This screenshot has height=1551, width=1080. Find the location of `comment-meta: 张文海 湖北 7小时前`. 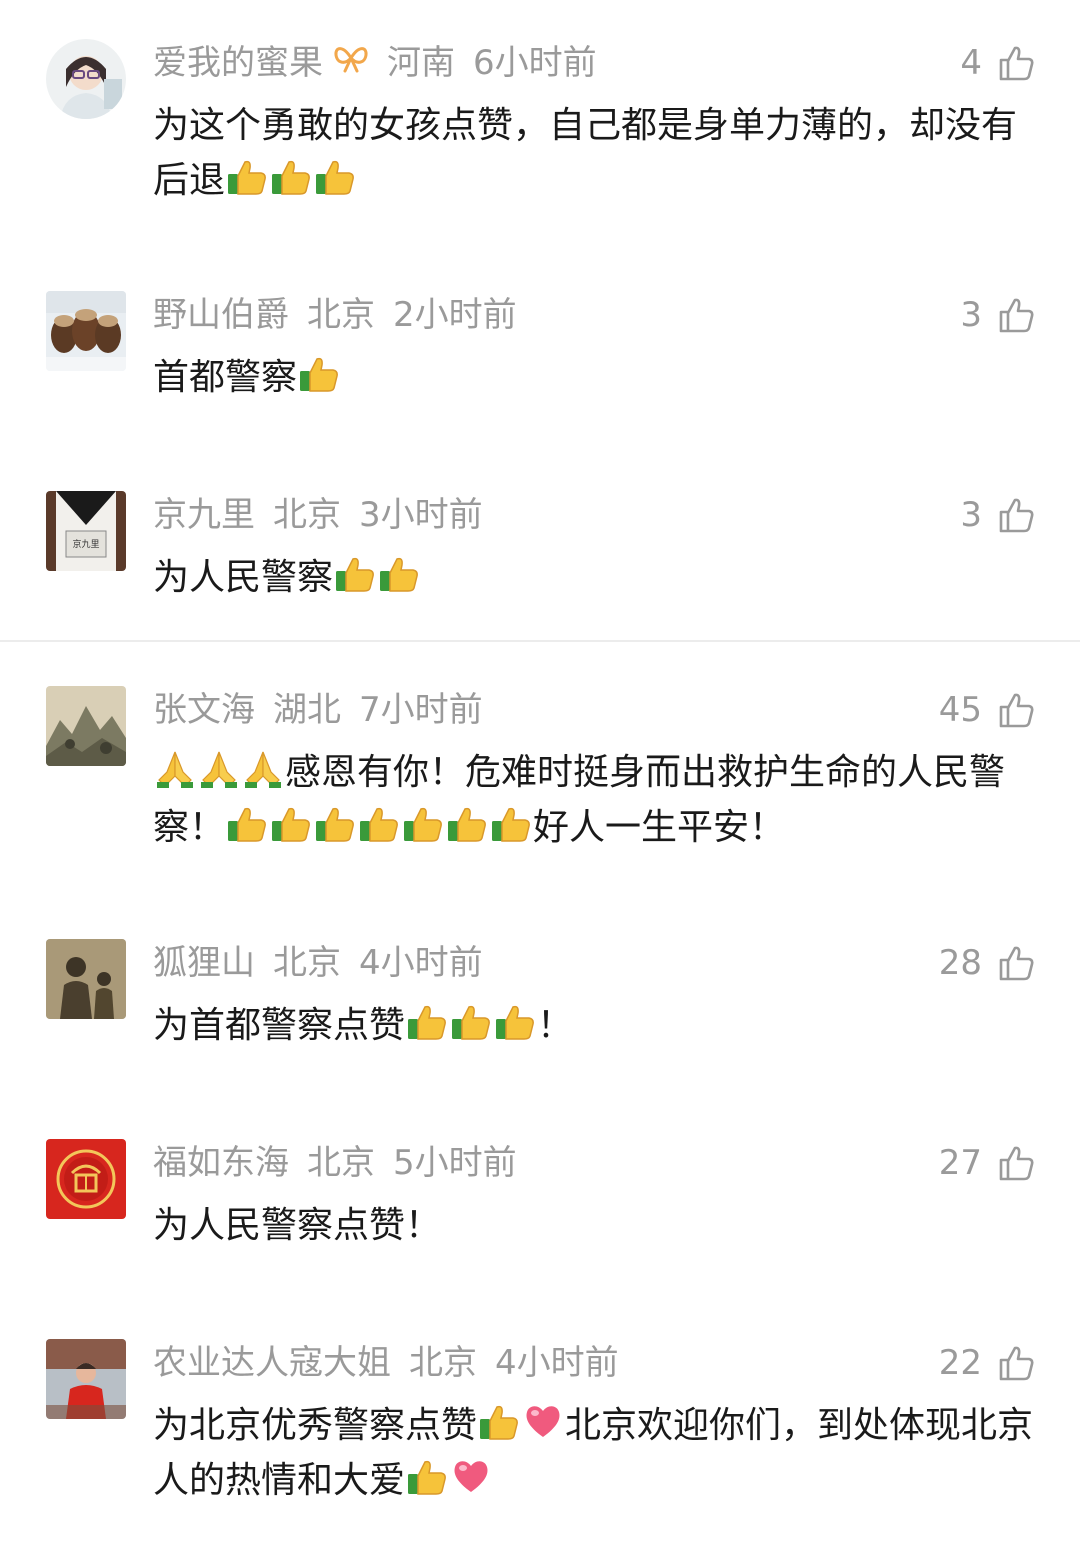

comment-meta: 张文海 湖北 7小时前 is located at coordinates (327, 710).